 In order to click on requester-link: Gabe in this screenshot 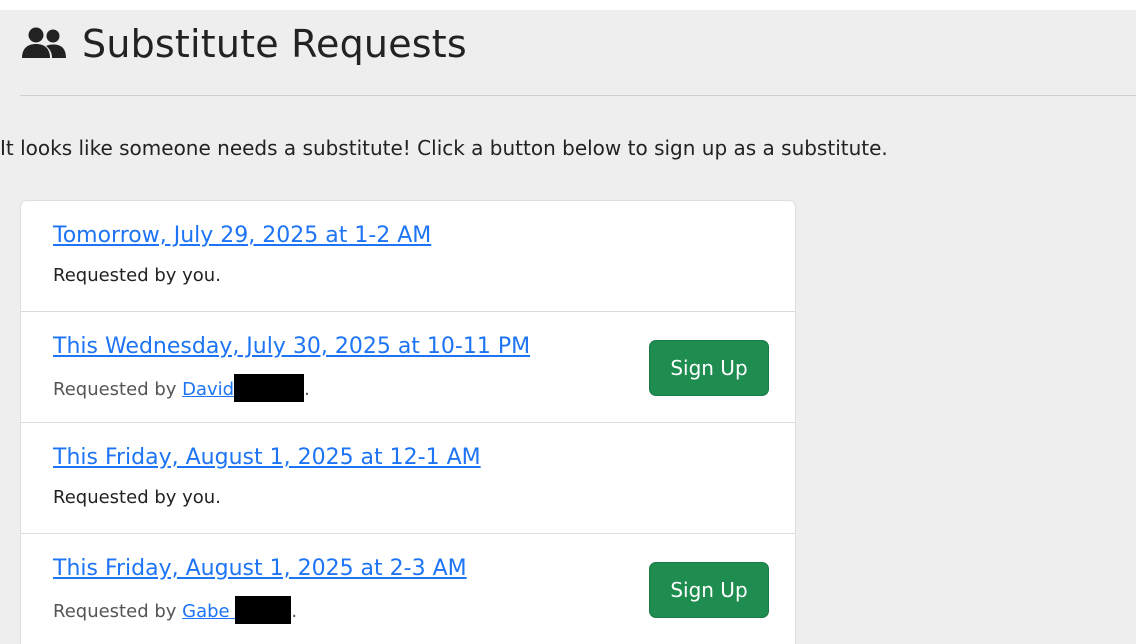, I will do `click(237, 610)`.